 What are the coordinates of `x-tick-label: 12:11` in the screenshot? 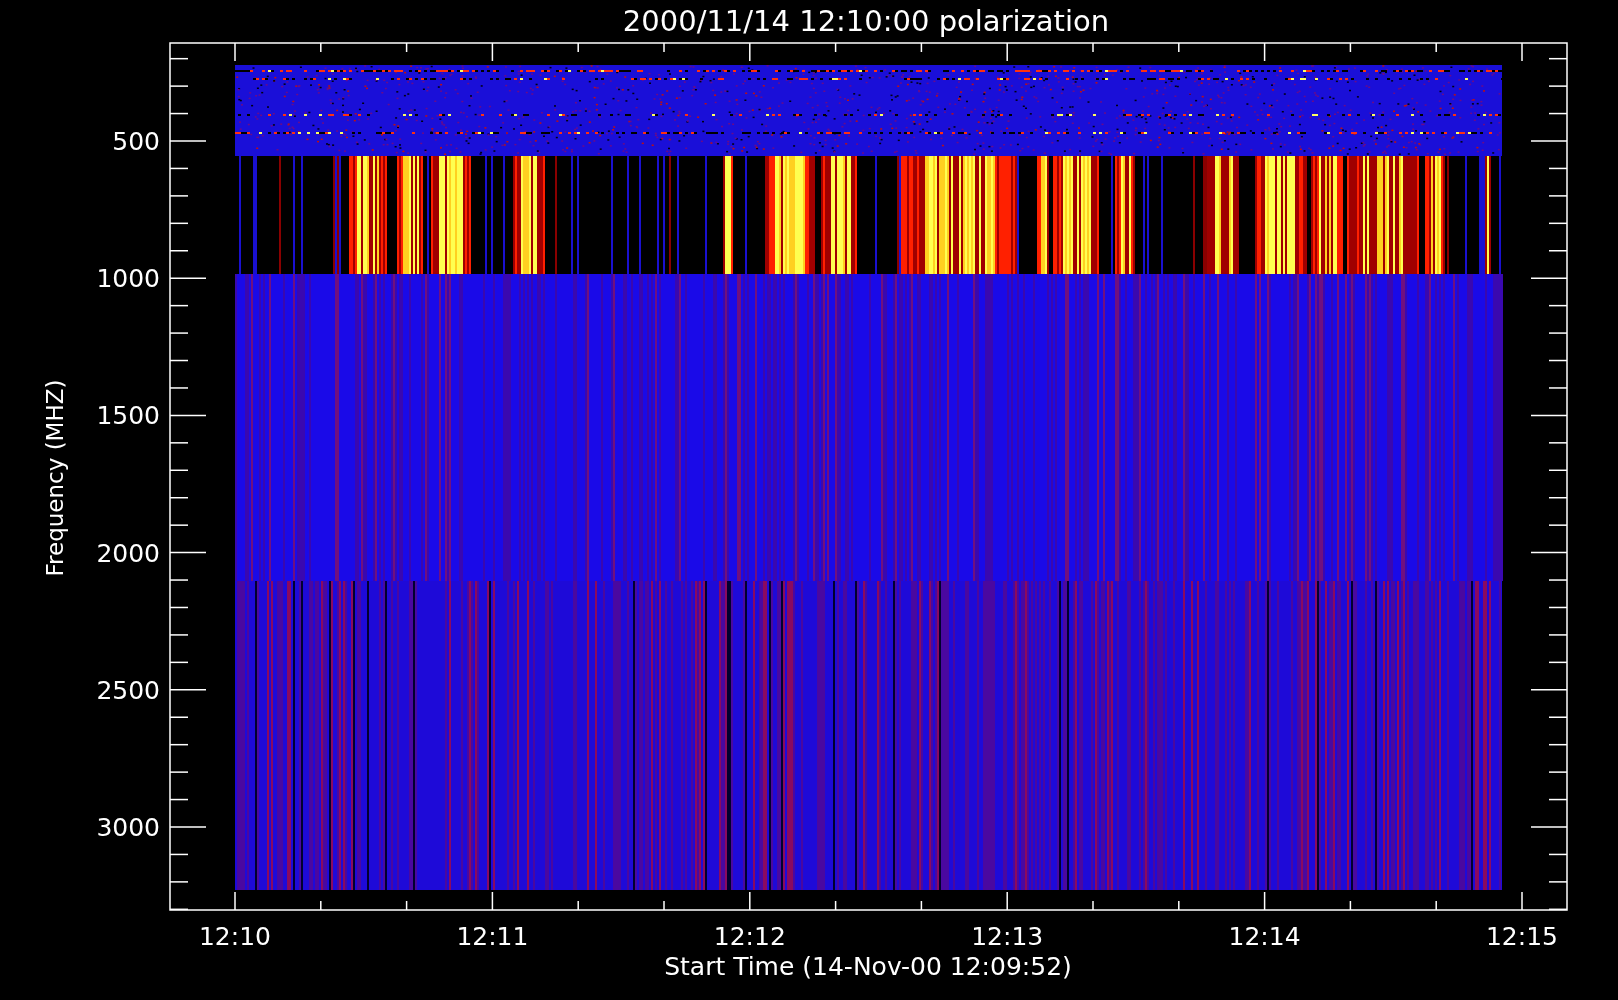 It's located at (492, 936).